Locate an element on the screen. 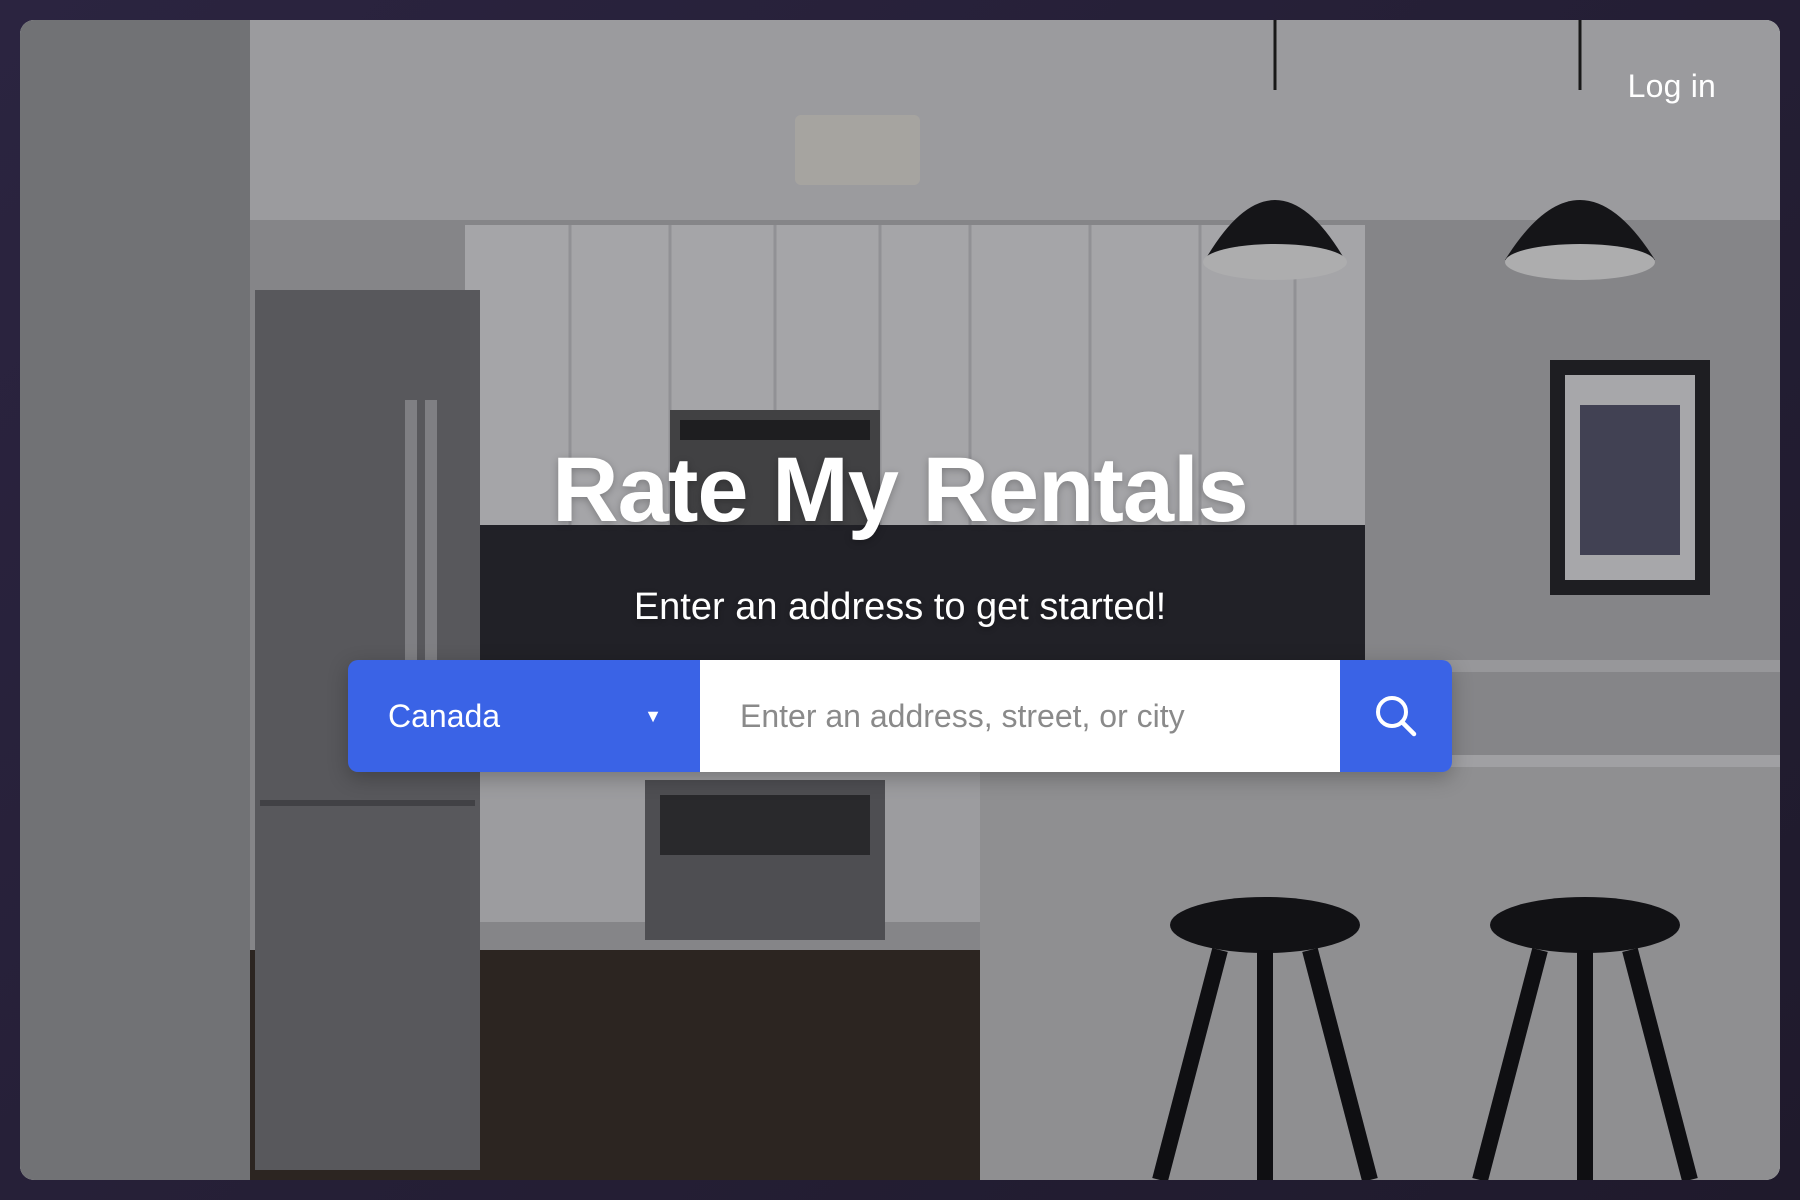 The width and height of the screenshot is (1800, 1200). country-select-value: Canada is located at coordinates (444, 715).